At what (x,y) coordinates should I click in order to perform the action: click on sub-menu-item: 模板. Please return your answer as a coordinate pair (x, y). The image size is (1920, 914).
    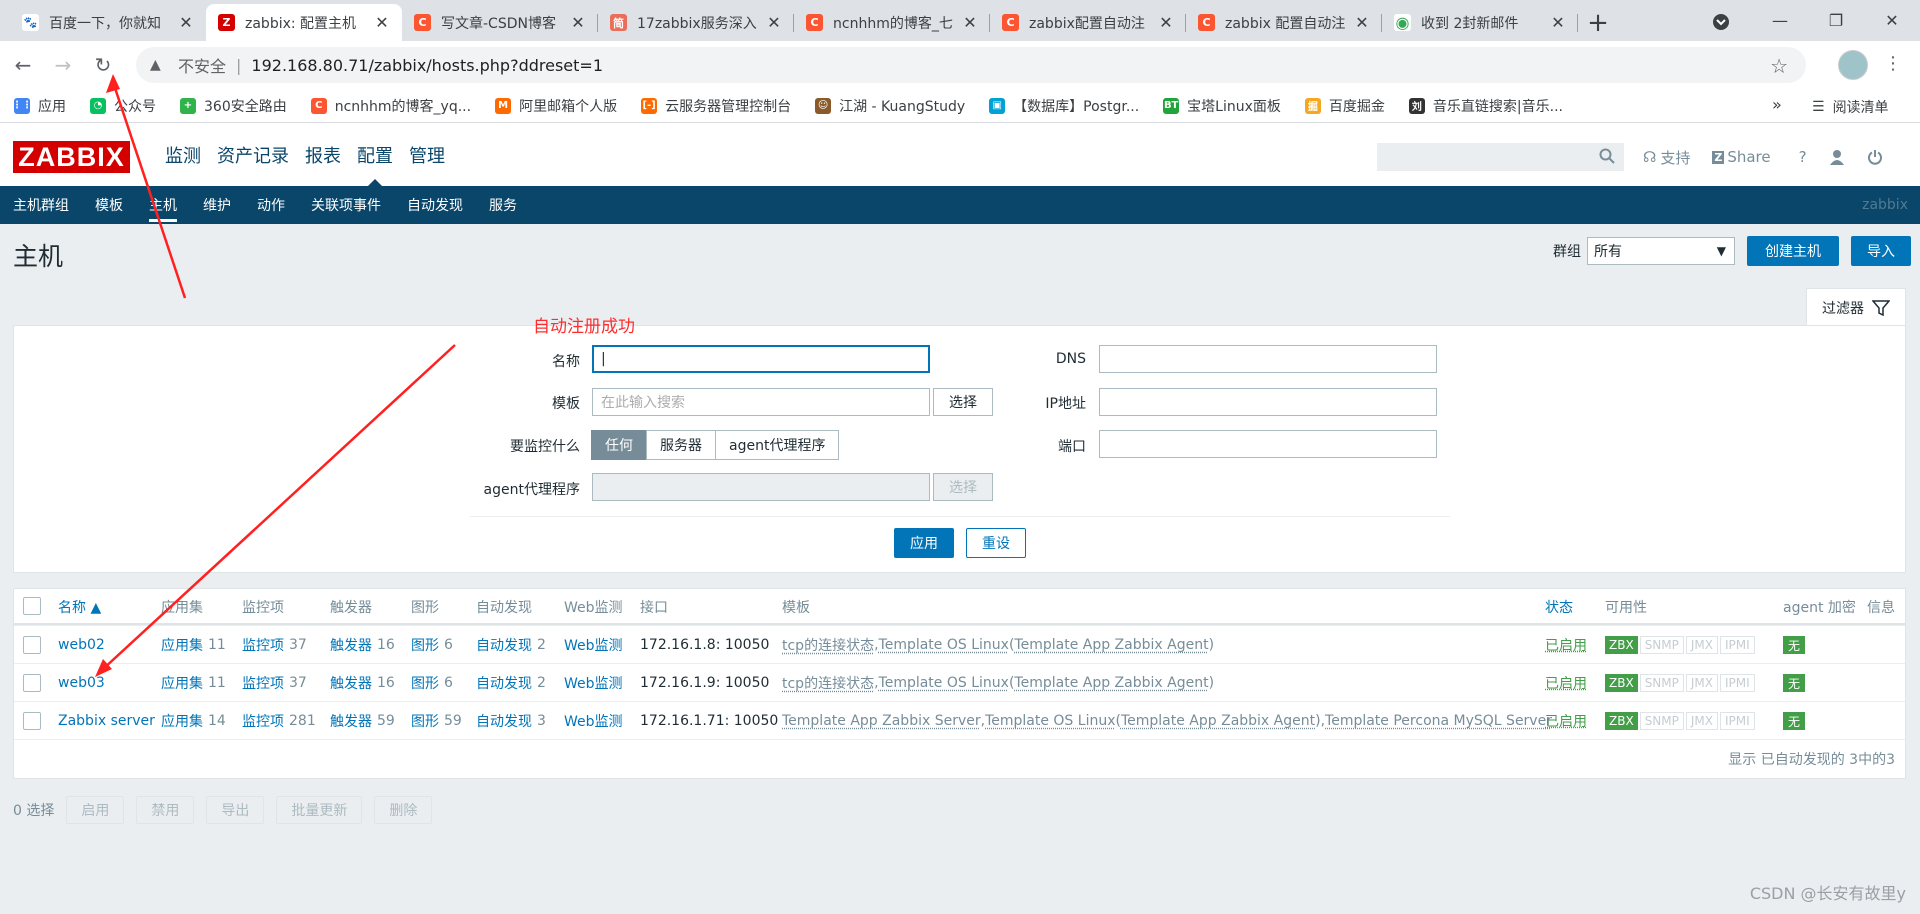
    Looking at the image, I should click on (109, 205).